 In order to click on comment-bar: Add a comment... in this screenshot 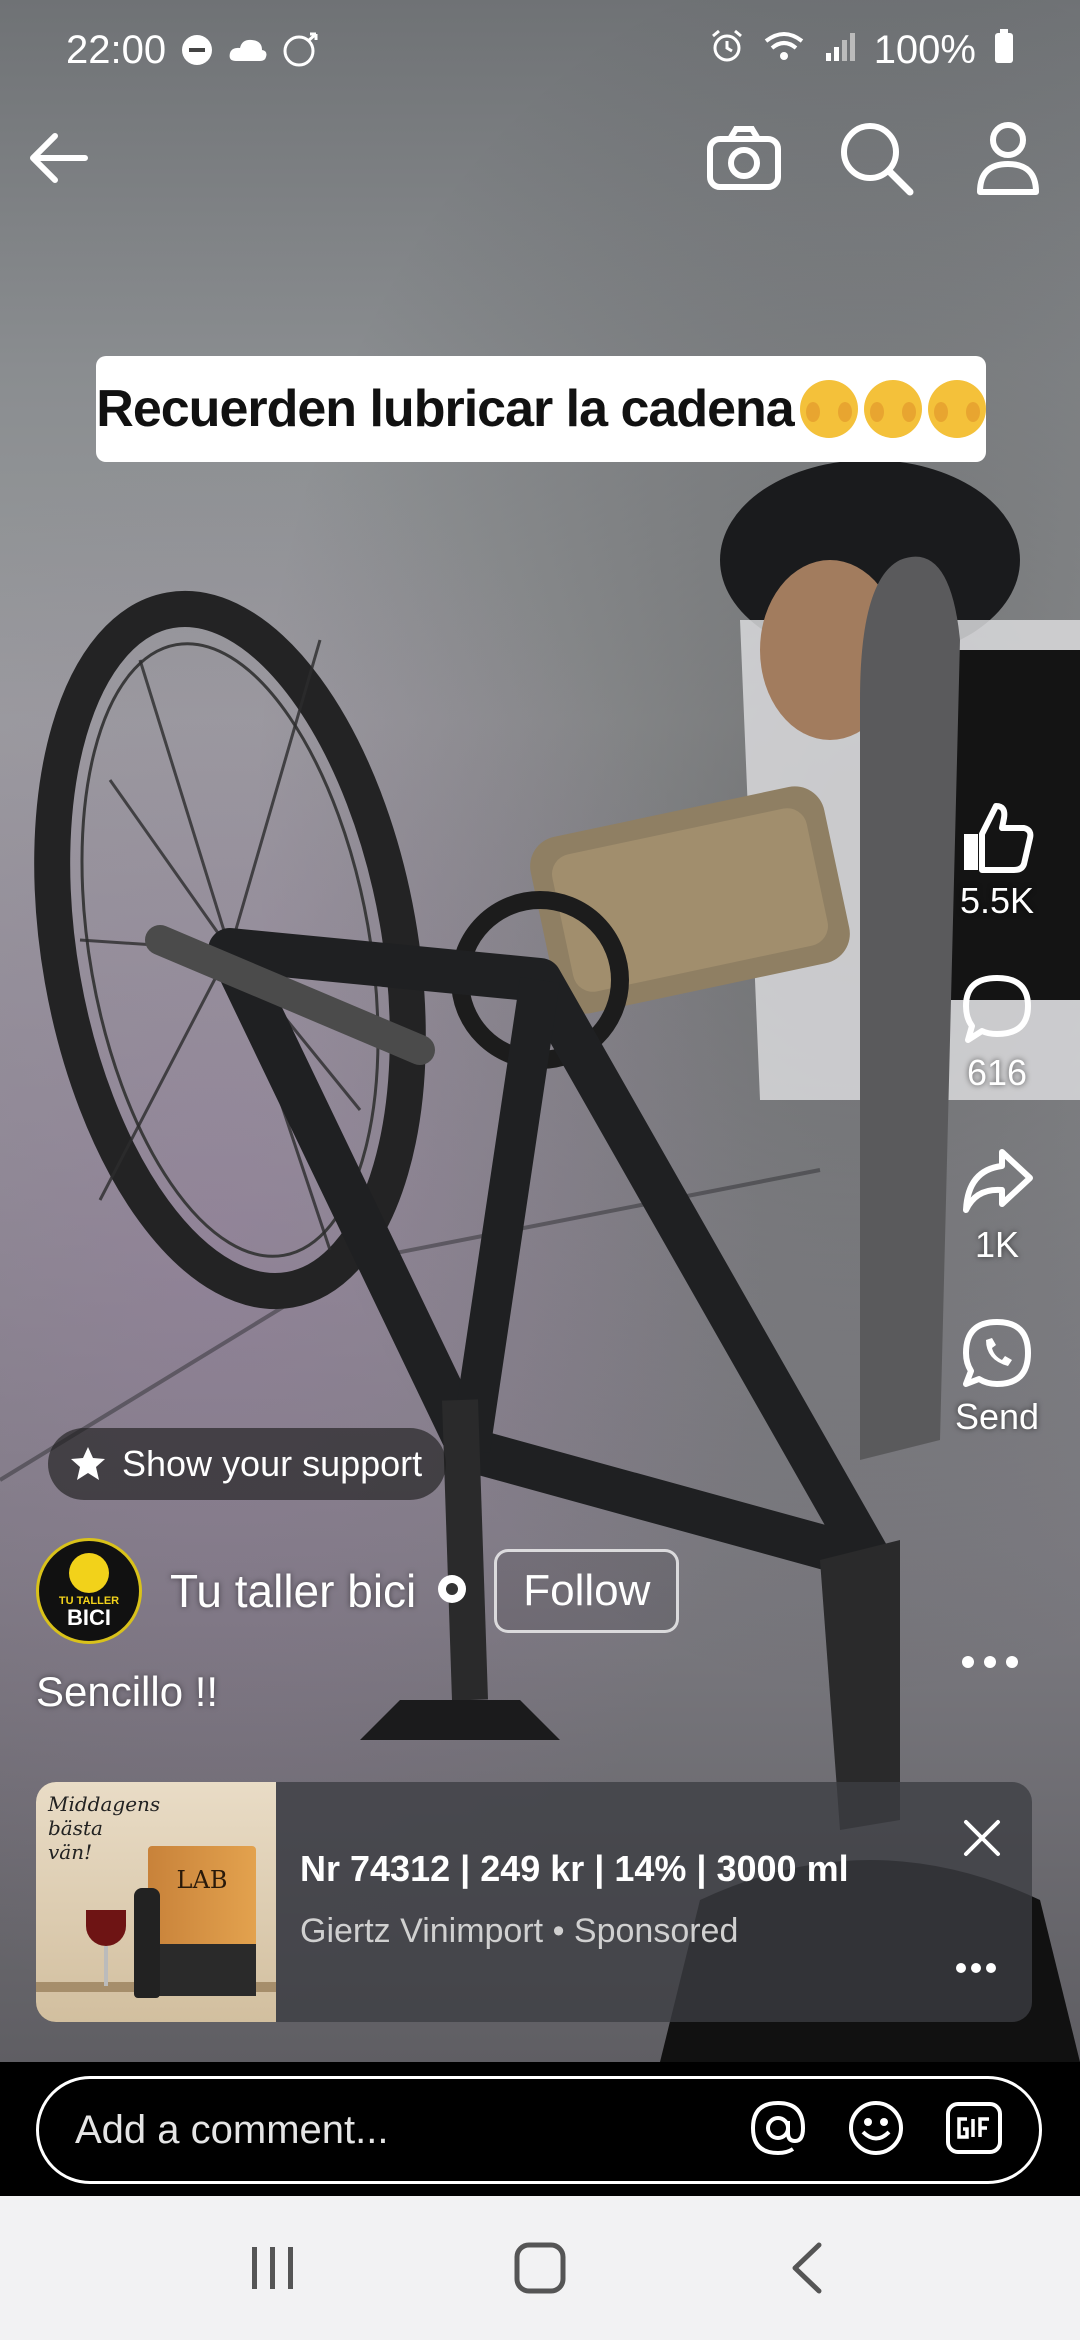, I will do `click(540, 2129)`.